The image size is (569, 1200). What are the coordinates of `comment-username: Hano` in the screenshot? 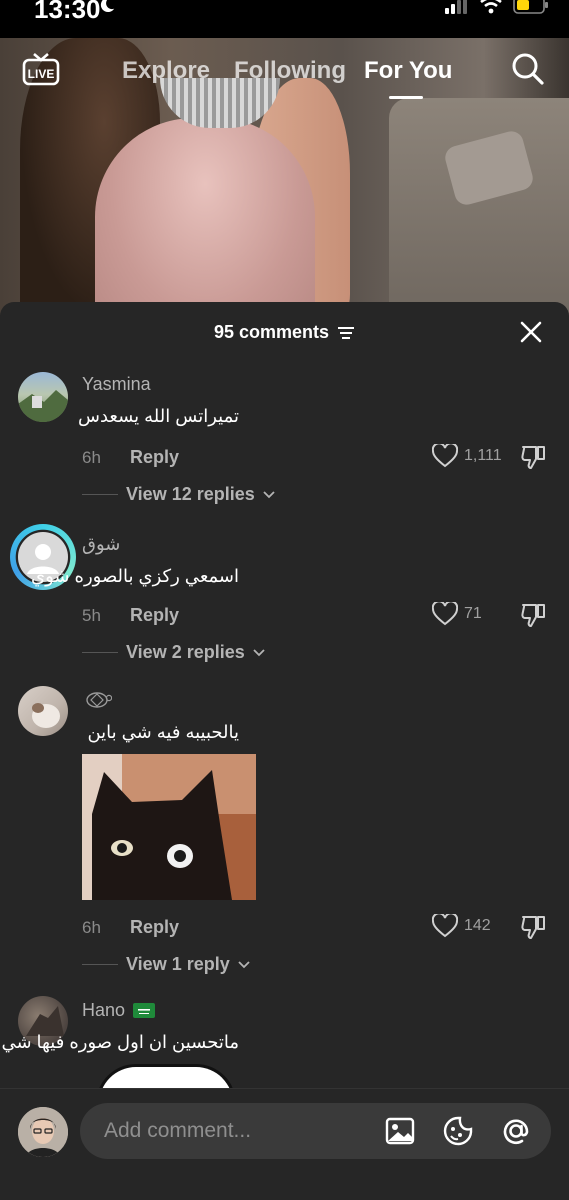 It's located at (104, 1010).